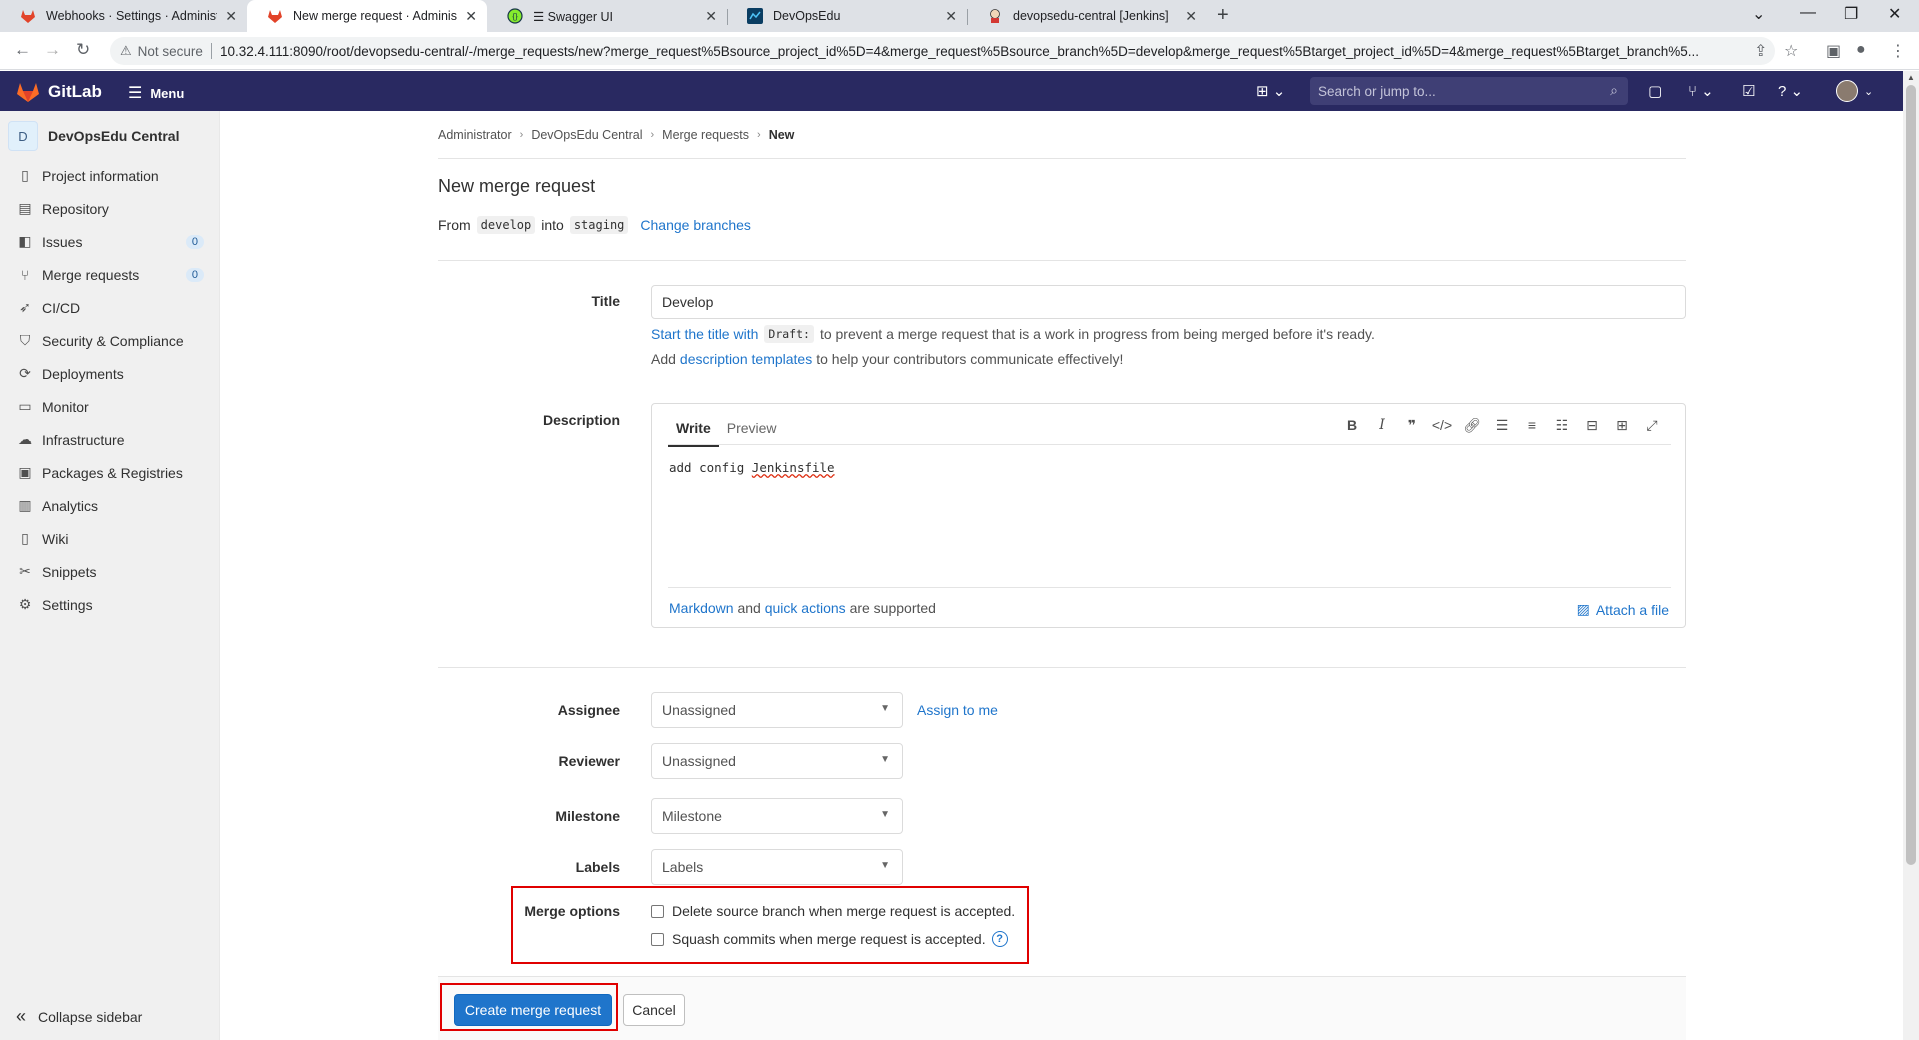  What do you see at coordinates (777, 761) in the screenshot?
I see `reviewer-select: Unassigned ▼` at bounding box center [777, 761].